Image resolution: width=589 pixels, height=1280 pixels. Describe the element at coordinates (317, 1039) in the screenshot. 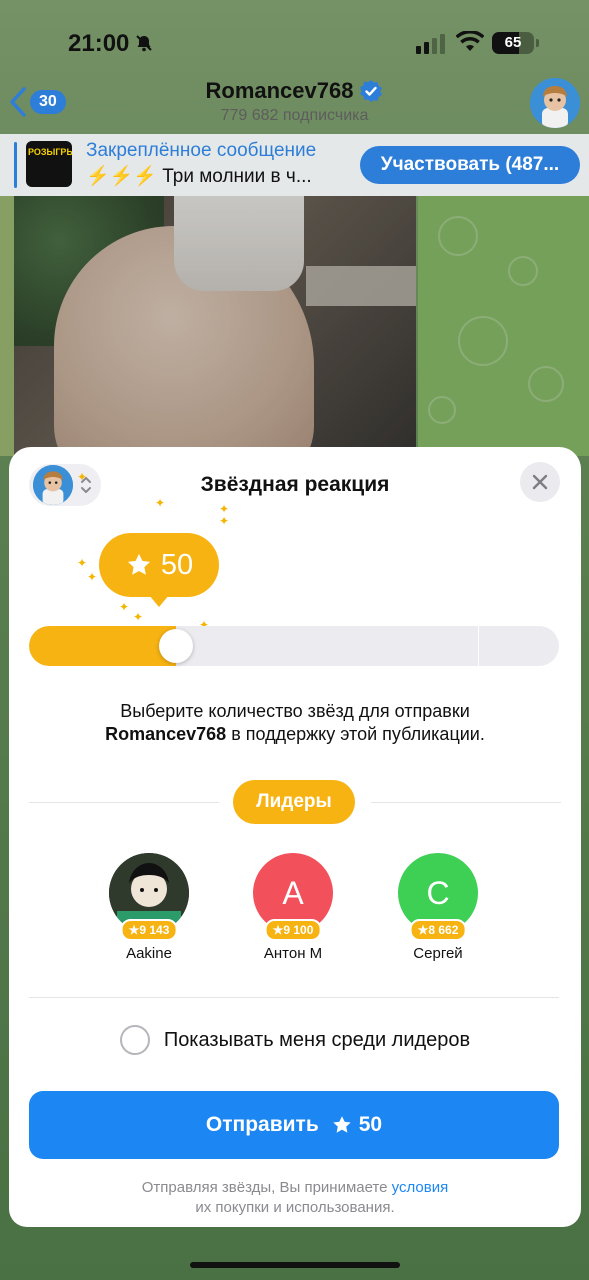

I see `show-me-label: Показывать меня среди лидеров` at that location.